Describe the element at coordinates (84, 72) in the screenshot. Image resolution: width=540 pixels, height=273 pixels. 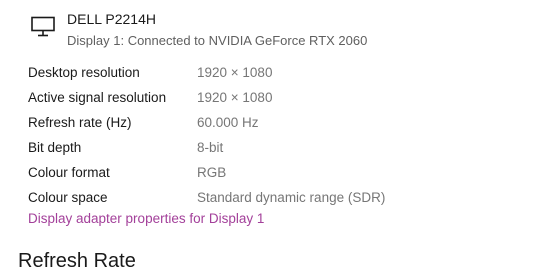
I see `info-label: Desktop resolution` at that location.